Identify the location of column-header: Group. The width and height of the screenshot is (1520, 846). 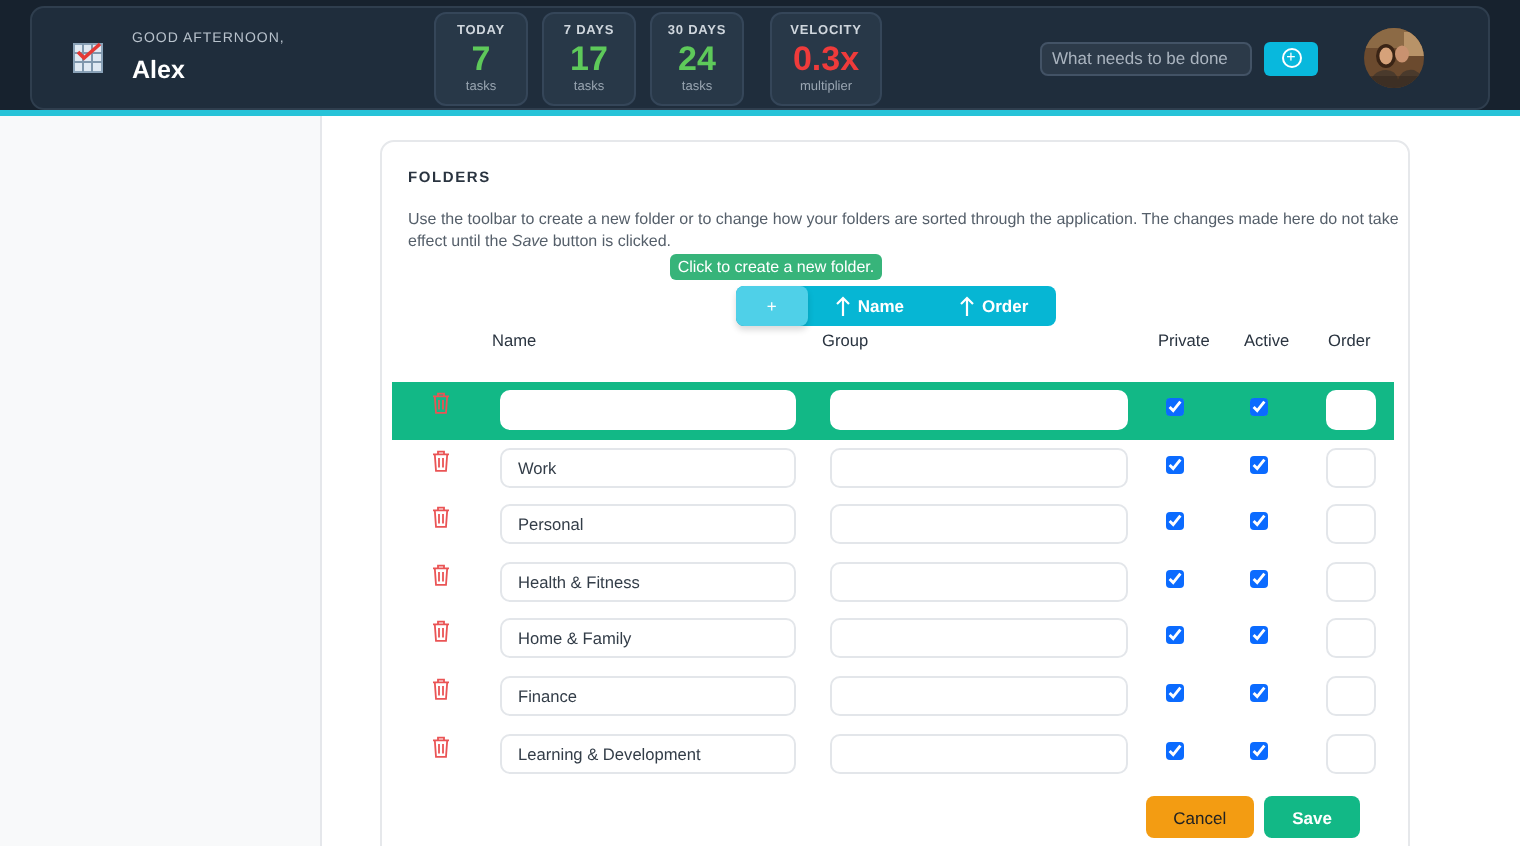
(846, 341).